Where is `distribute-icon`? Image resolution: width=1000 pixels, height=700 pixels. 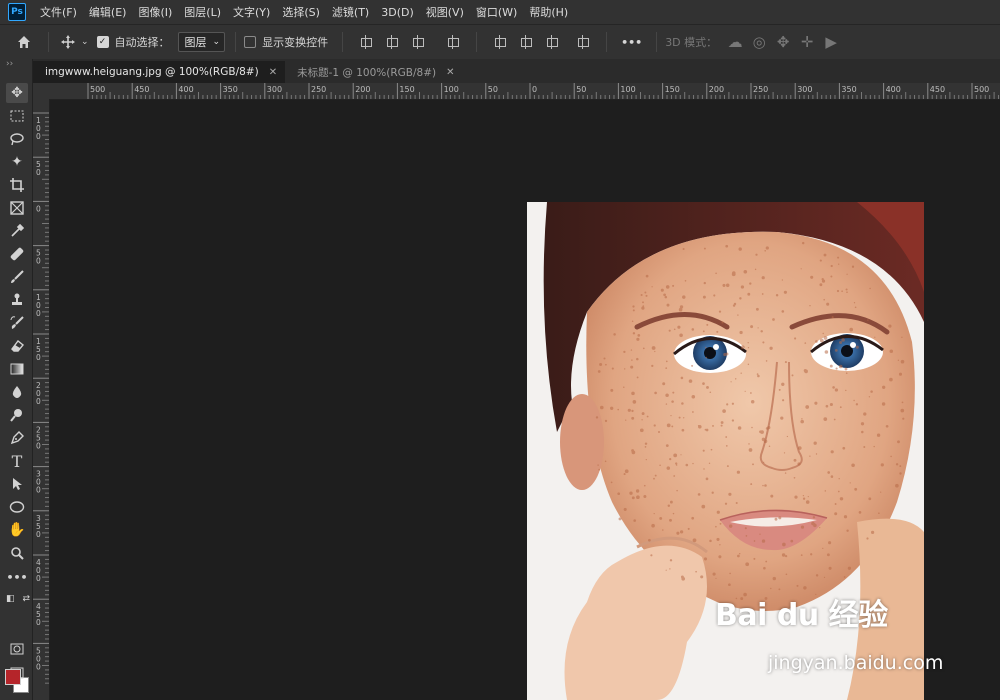 distribute-icon is located at coordinates (583, 42).